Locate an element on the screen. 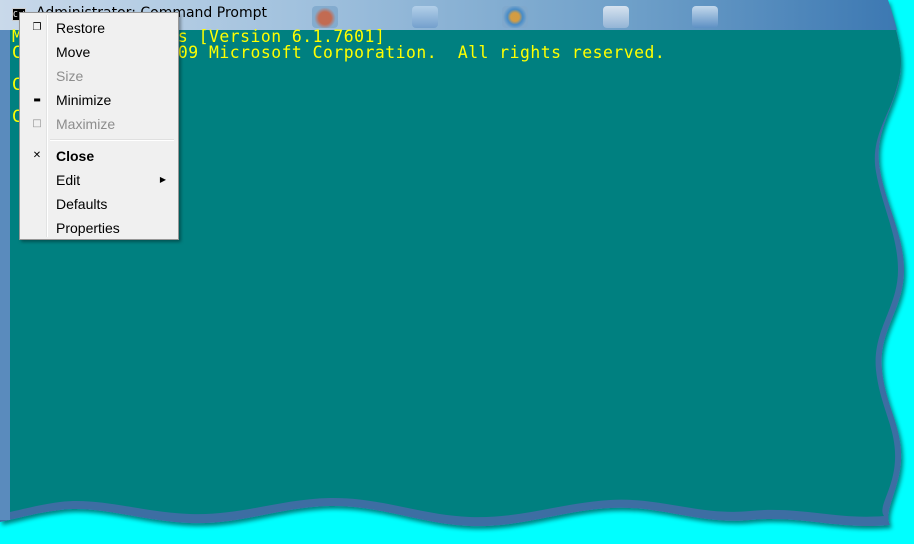 The height and width of the screenshot is (544, 914). close-icon: ✕ is located at coordinates (37, 155).